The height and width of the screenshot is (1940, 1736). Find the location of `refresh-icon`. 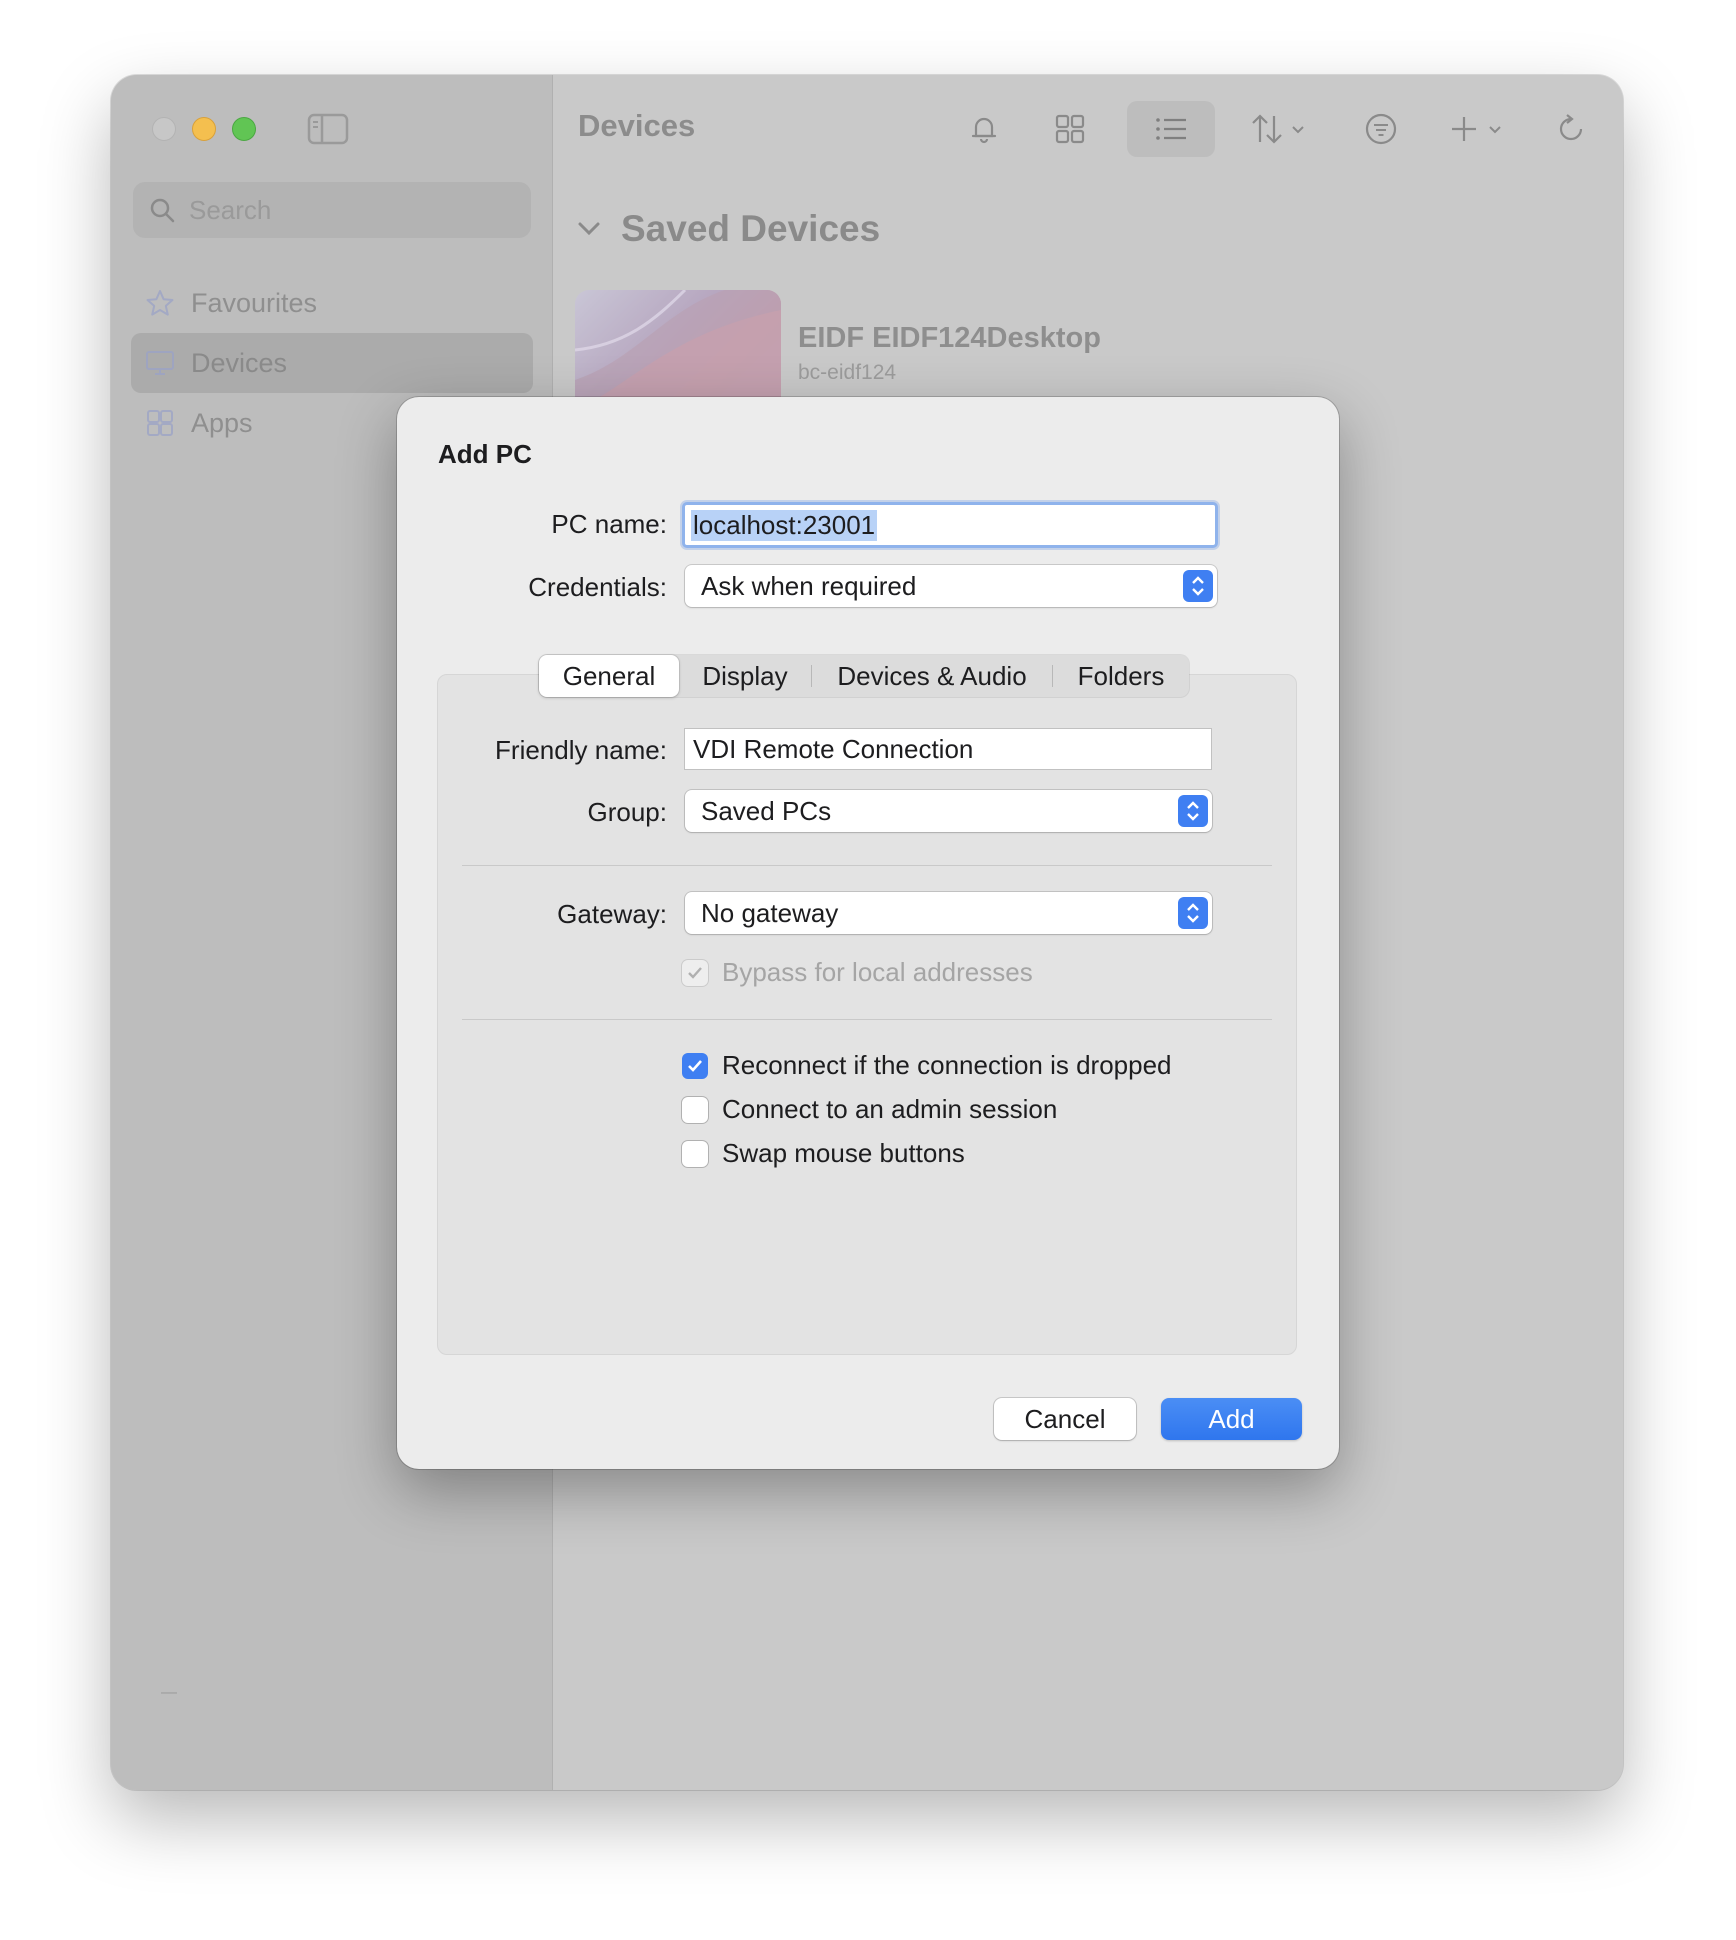

refresh-icon is located at coordinates (1571, 127).